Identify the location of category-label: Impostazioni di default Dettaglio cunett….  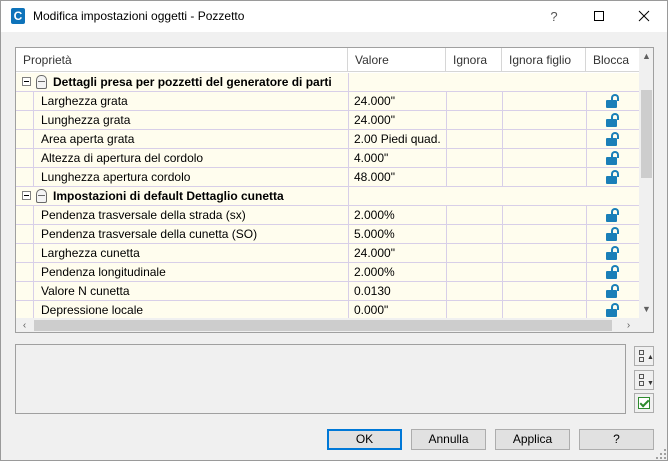
(168, 196).